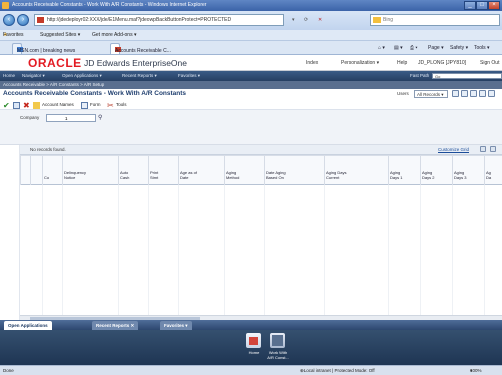 This screenshot has width=502, height=375. I want to click on signout-link: Sign Out, so click(489, 63).